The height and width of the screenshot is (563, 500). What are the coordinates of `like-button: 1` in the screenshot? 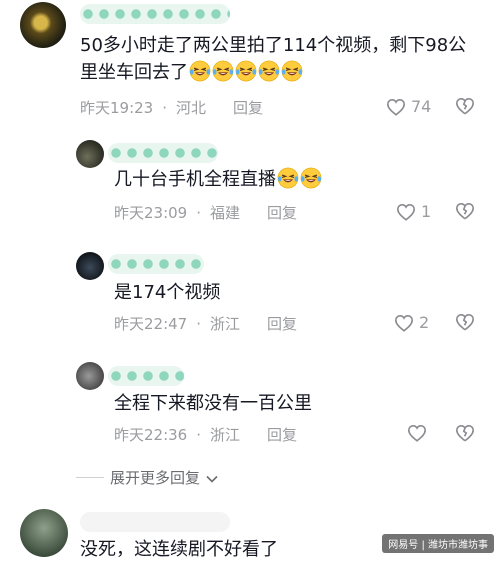 It's located at (413, 211).